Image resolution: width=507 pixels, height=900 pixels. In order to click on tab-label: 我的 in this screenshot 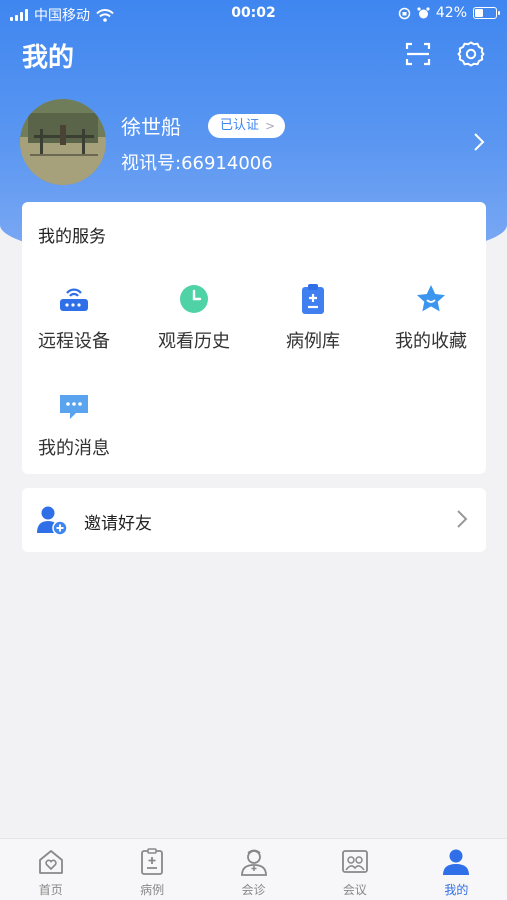, I will do `click(456, 890)`.